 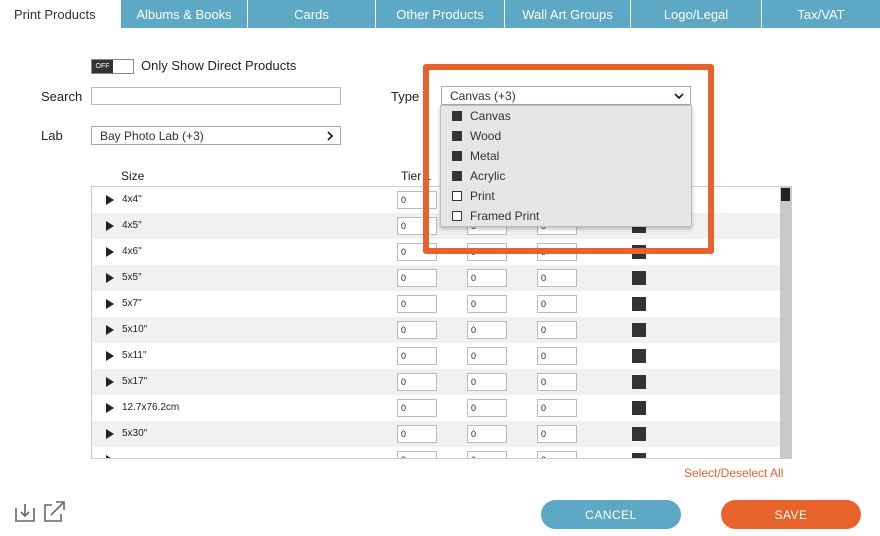 I want to click on toggle-state: OFF, so click(x=102, y=66).